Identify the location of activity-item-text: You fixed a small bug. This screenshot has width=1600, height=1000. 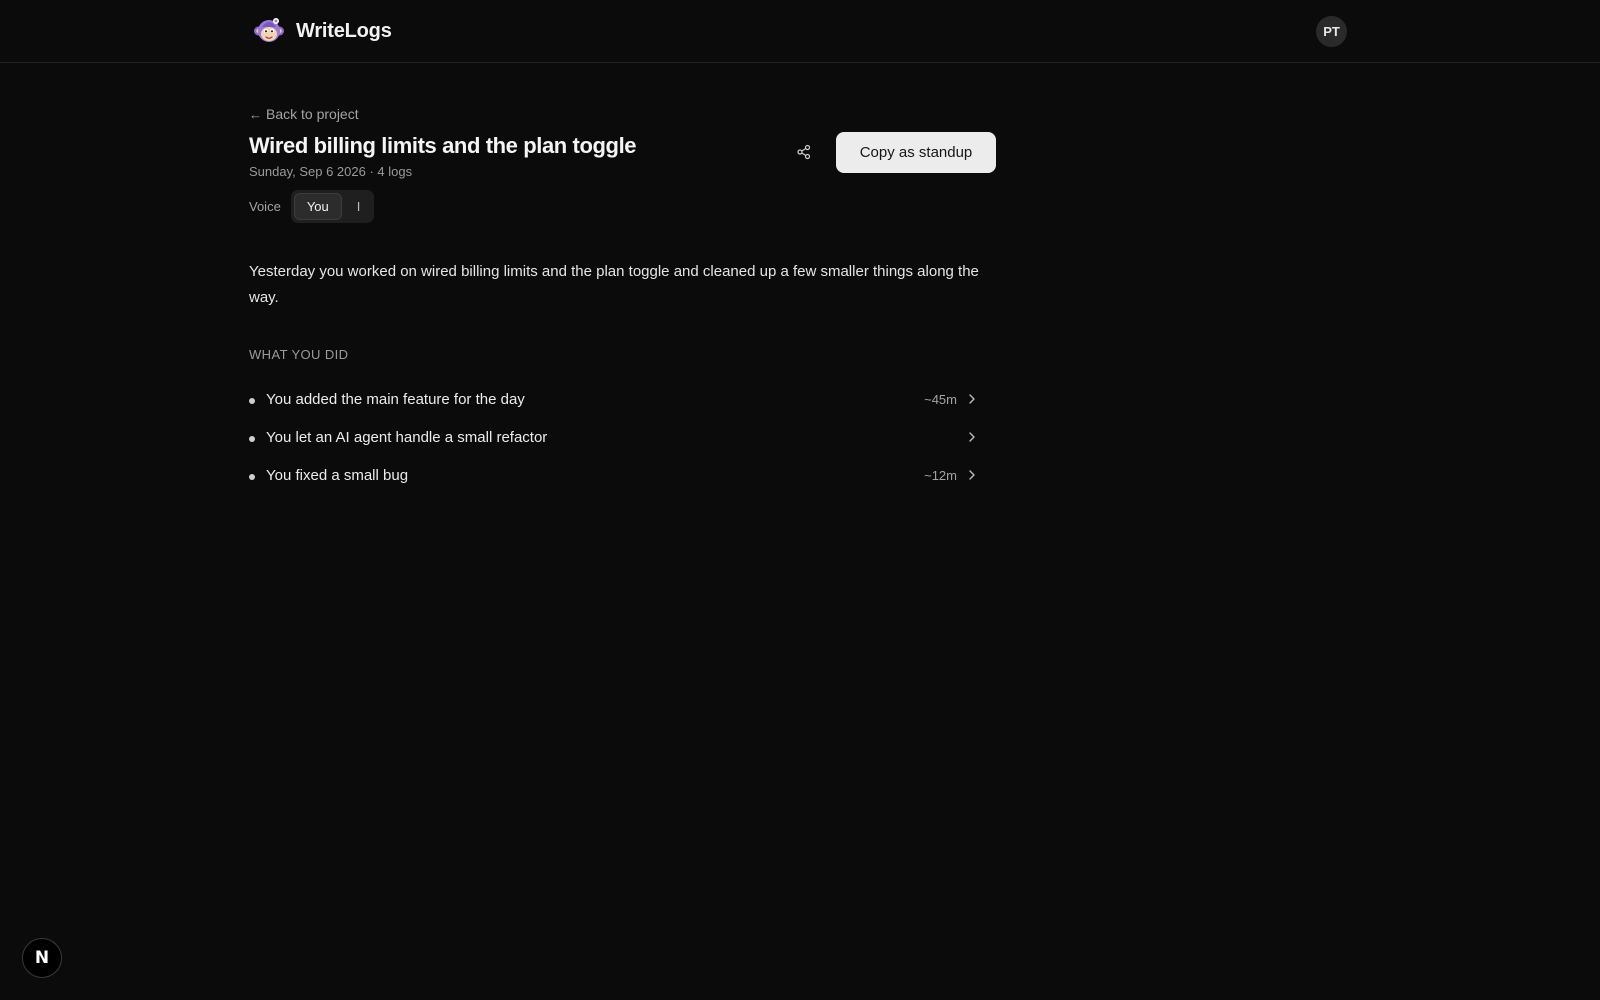
(337, 475).